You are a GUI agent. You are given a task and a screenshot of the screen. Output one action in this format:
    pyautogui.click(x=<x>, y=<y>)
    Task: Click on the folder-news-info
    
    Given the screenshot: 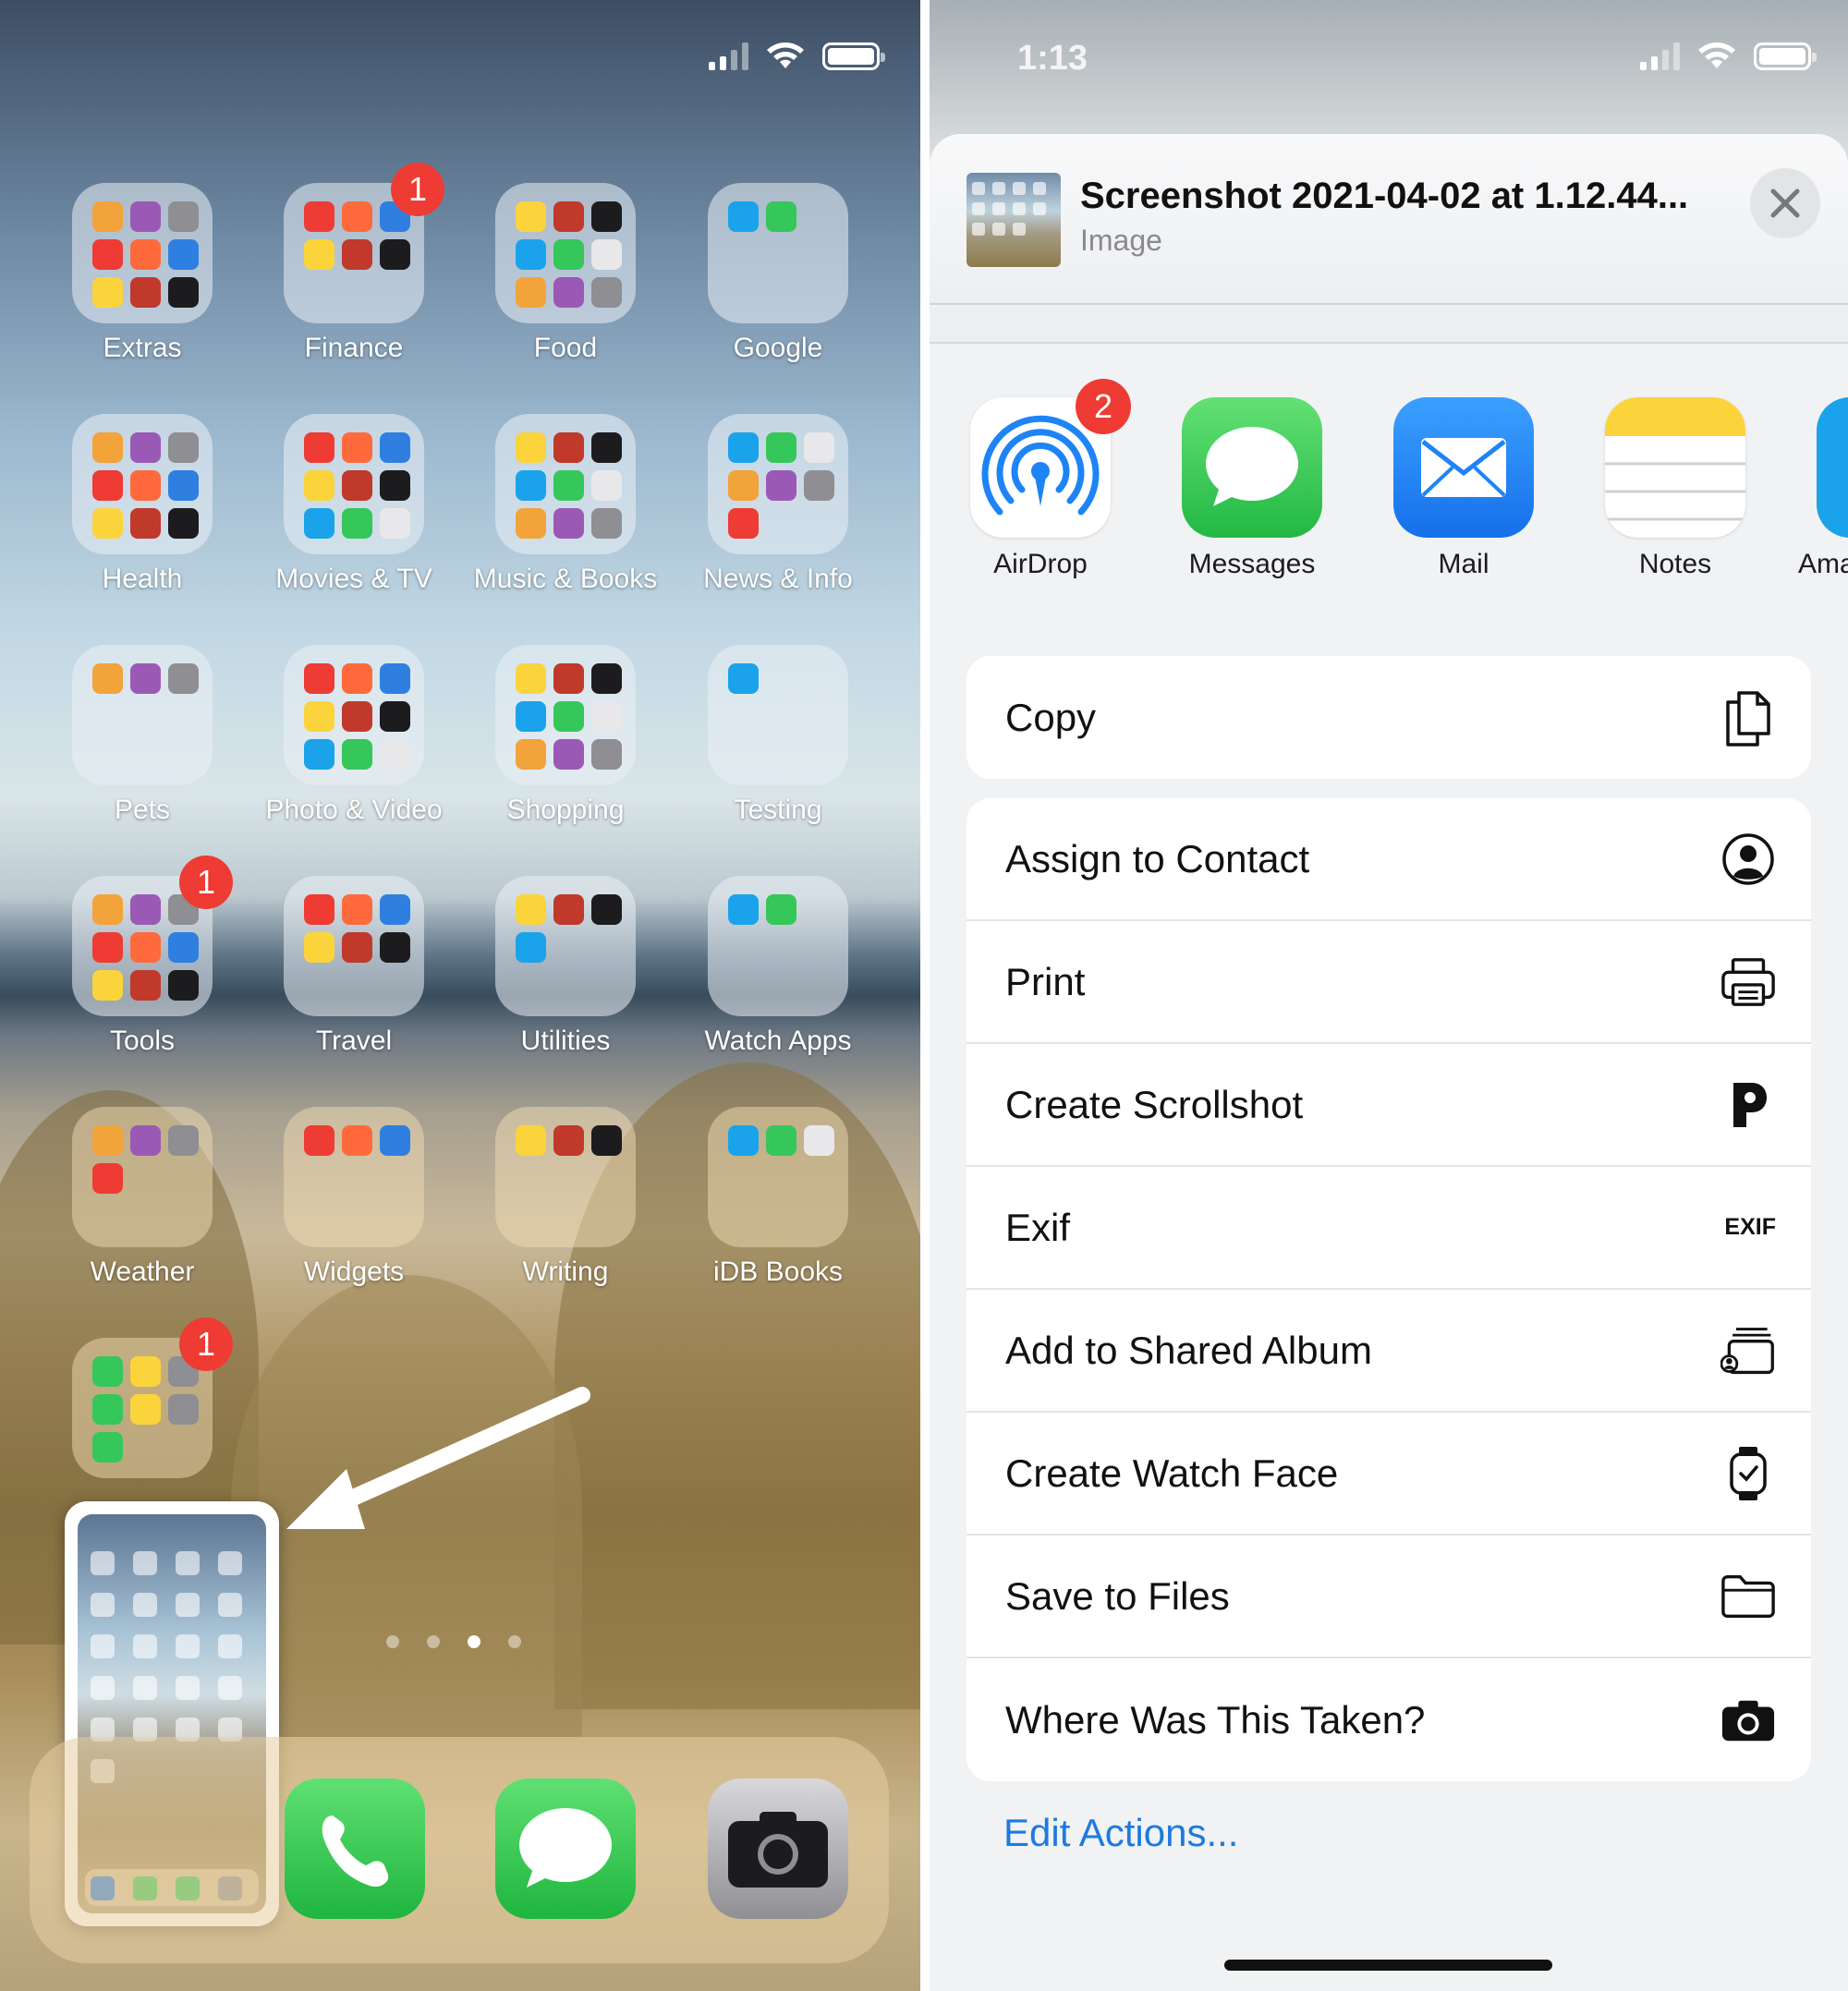 What is the action you would take?
    pyautogui.click(x=778, y=484)
    